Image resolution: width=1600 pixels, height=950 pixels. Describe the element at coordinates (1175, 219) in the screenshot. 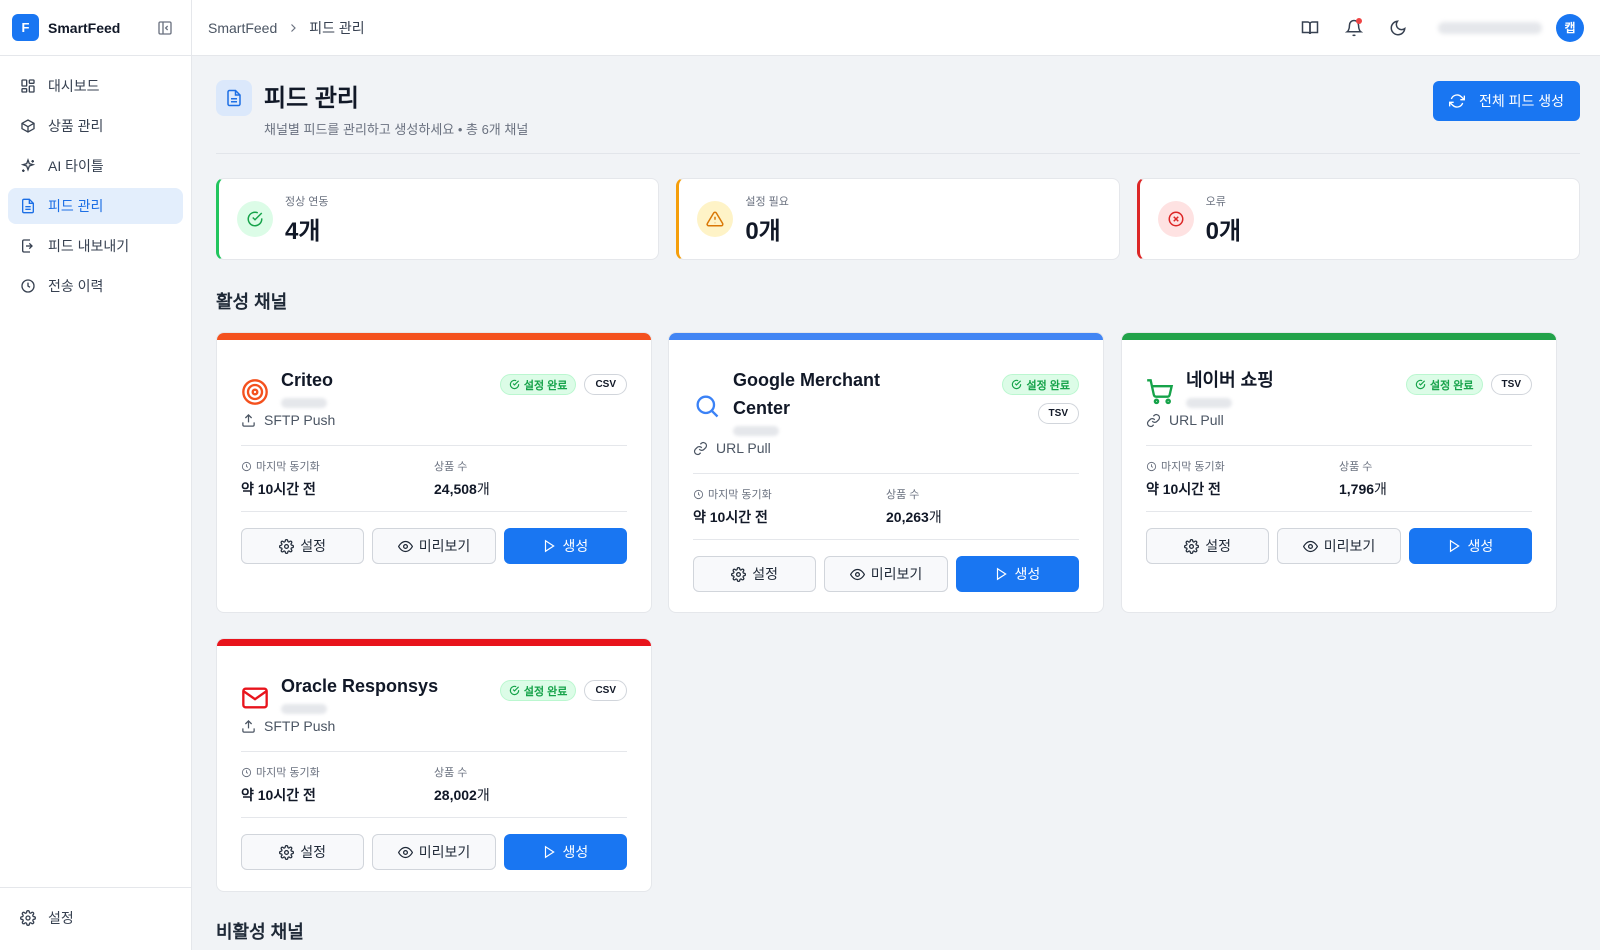

I see `x-circle-icon` at that location.